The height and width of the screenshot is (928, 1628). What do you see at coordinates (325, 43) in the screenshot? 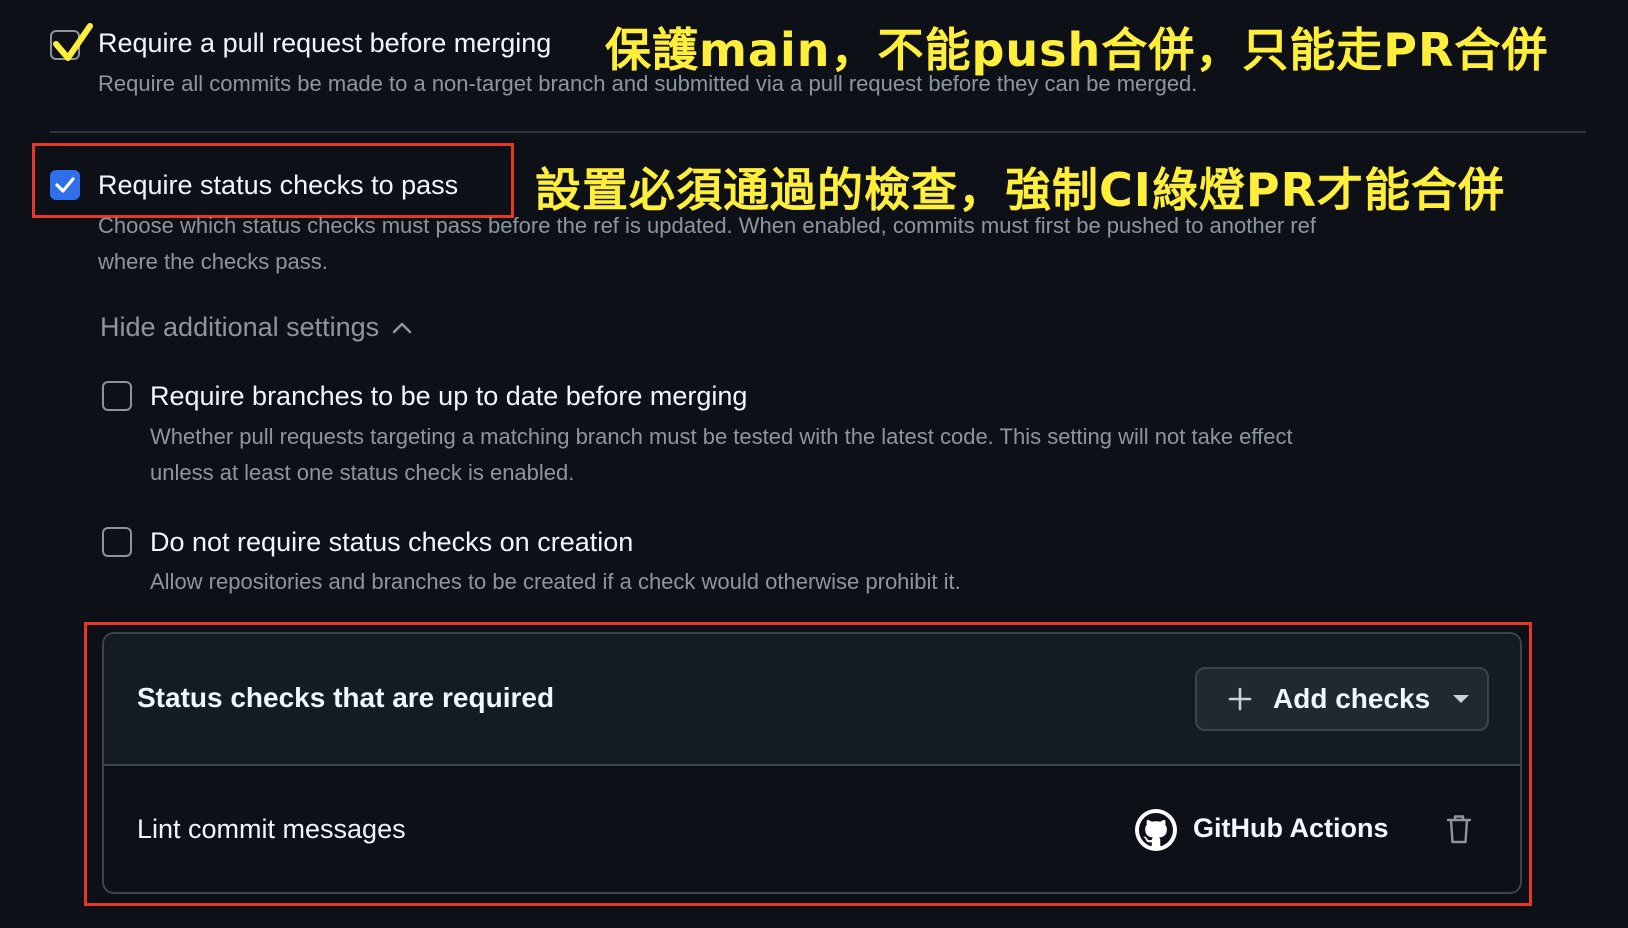
I see `require-pr-label: Require a pull request before merging` at bounding box center [325, 43].